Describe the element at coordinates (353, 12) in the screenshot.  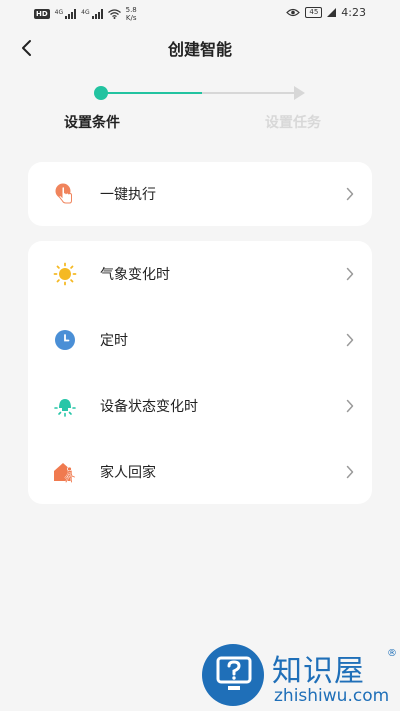
I see `clock-time: 4:23` at that location.